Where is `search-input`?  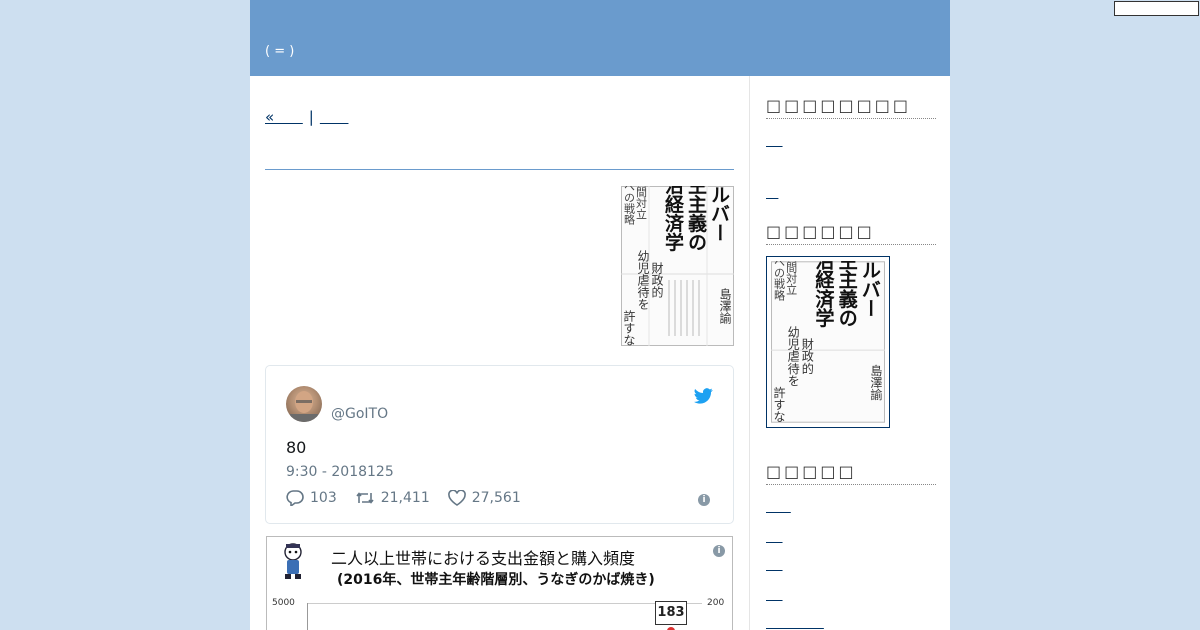 search-input is located at coordinates (1156, 8).